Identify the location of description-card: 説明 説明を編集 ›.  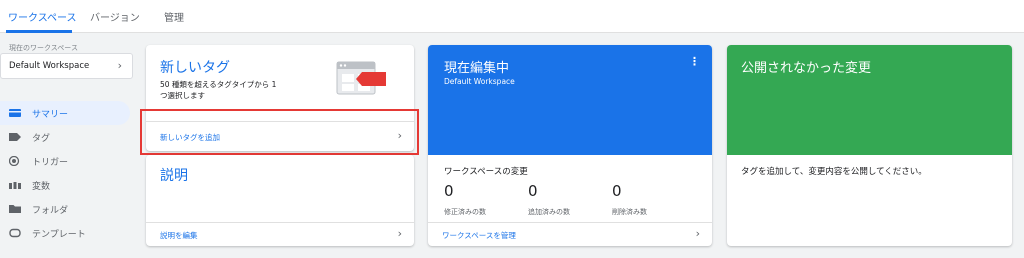
(280, 200).